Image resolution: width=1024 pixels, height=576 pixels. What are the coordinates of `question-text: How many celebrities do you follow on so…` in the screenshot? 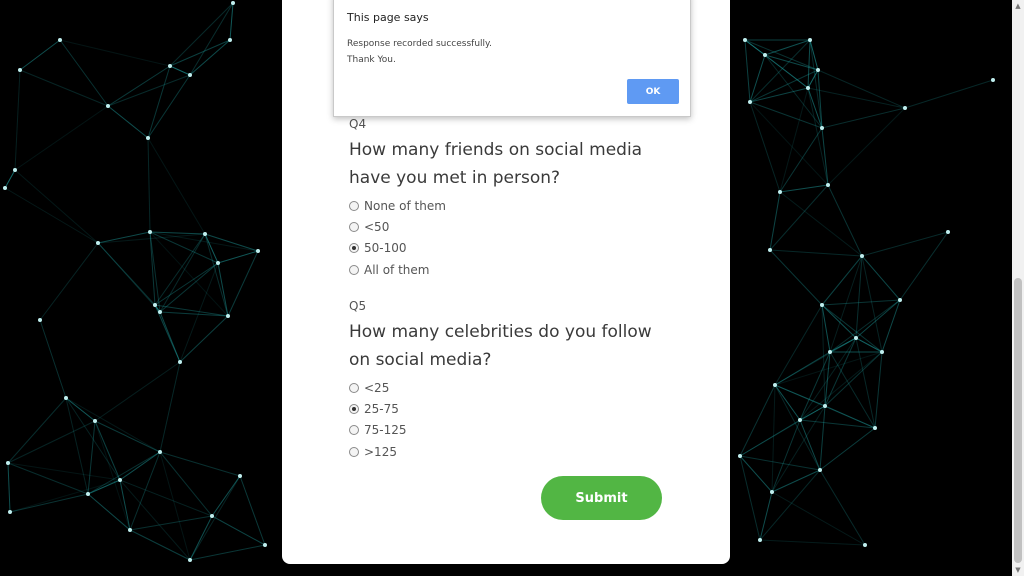 It's located at (500, 346).